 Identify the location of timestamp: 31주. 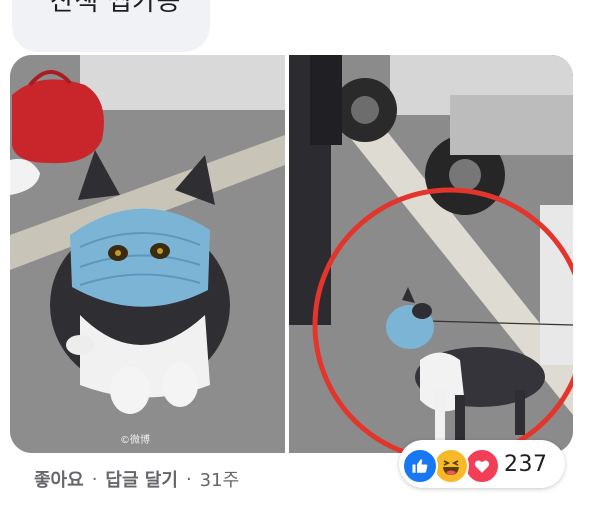
(219, 479).